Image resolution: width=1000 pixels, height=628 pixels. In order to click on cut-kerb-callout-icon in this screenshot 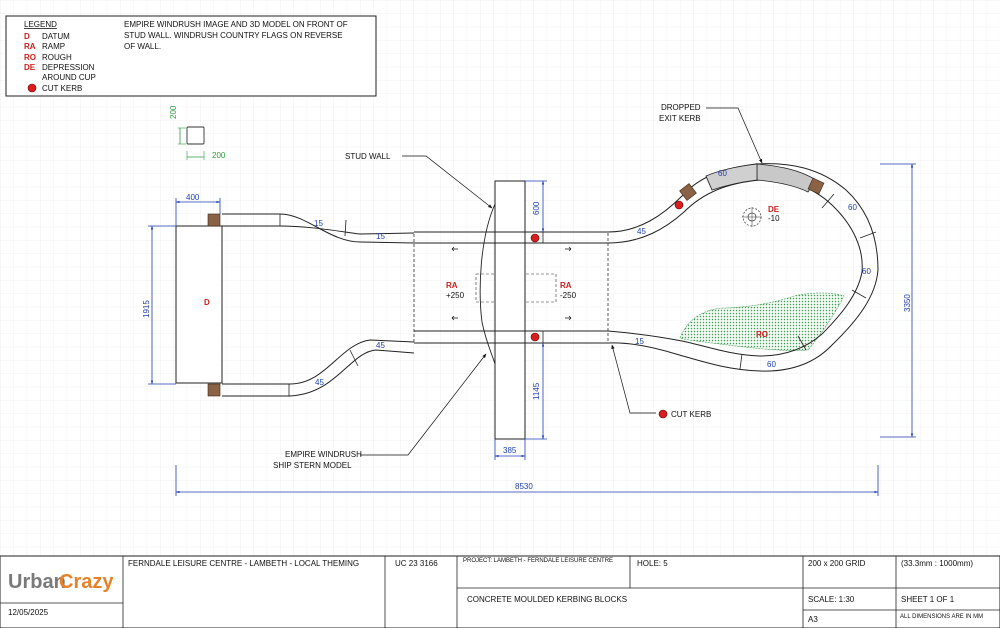, I will do `click(663, 414)`.